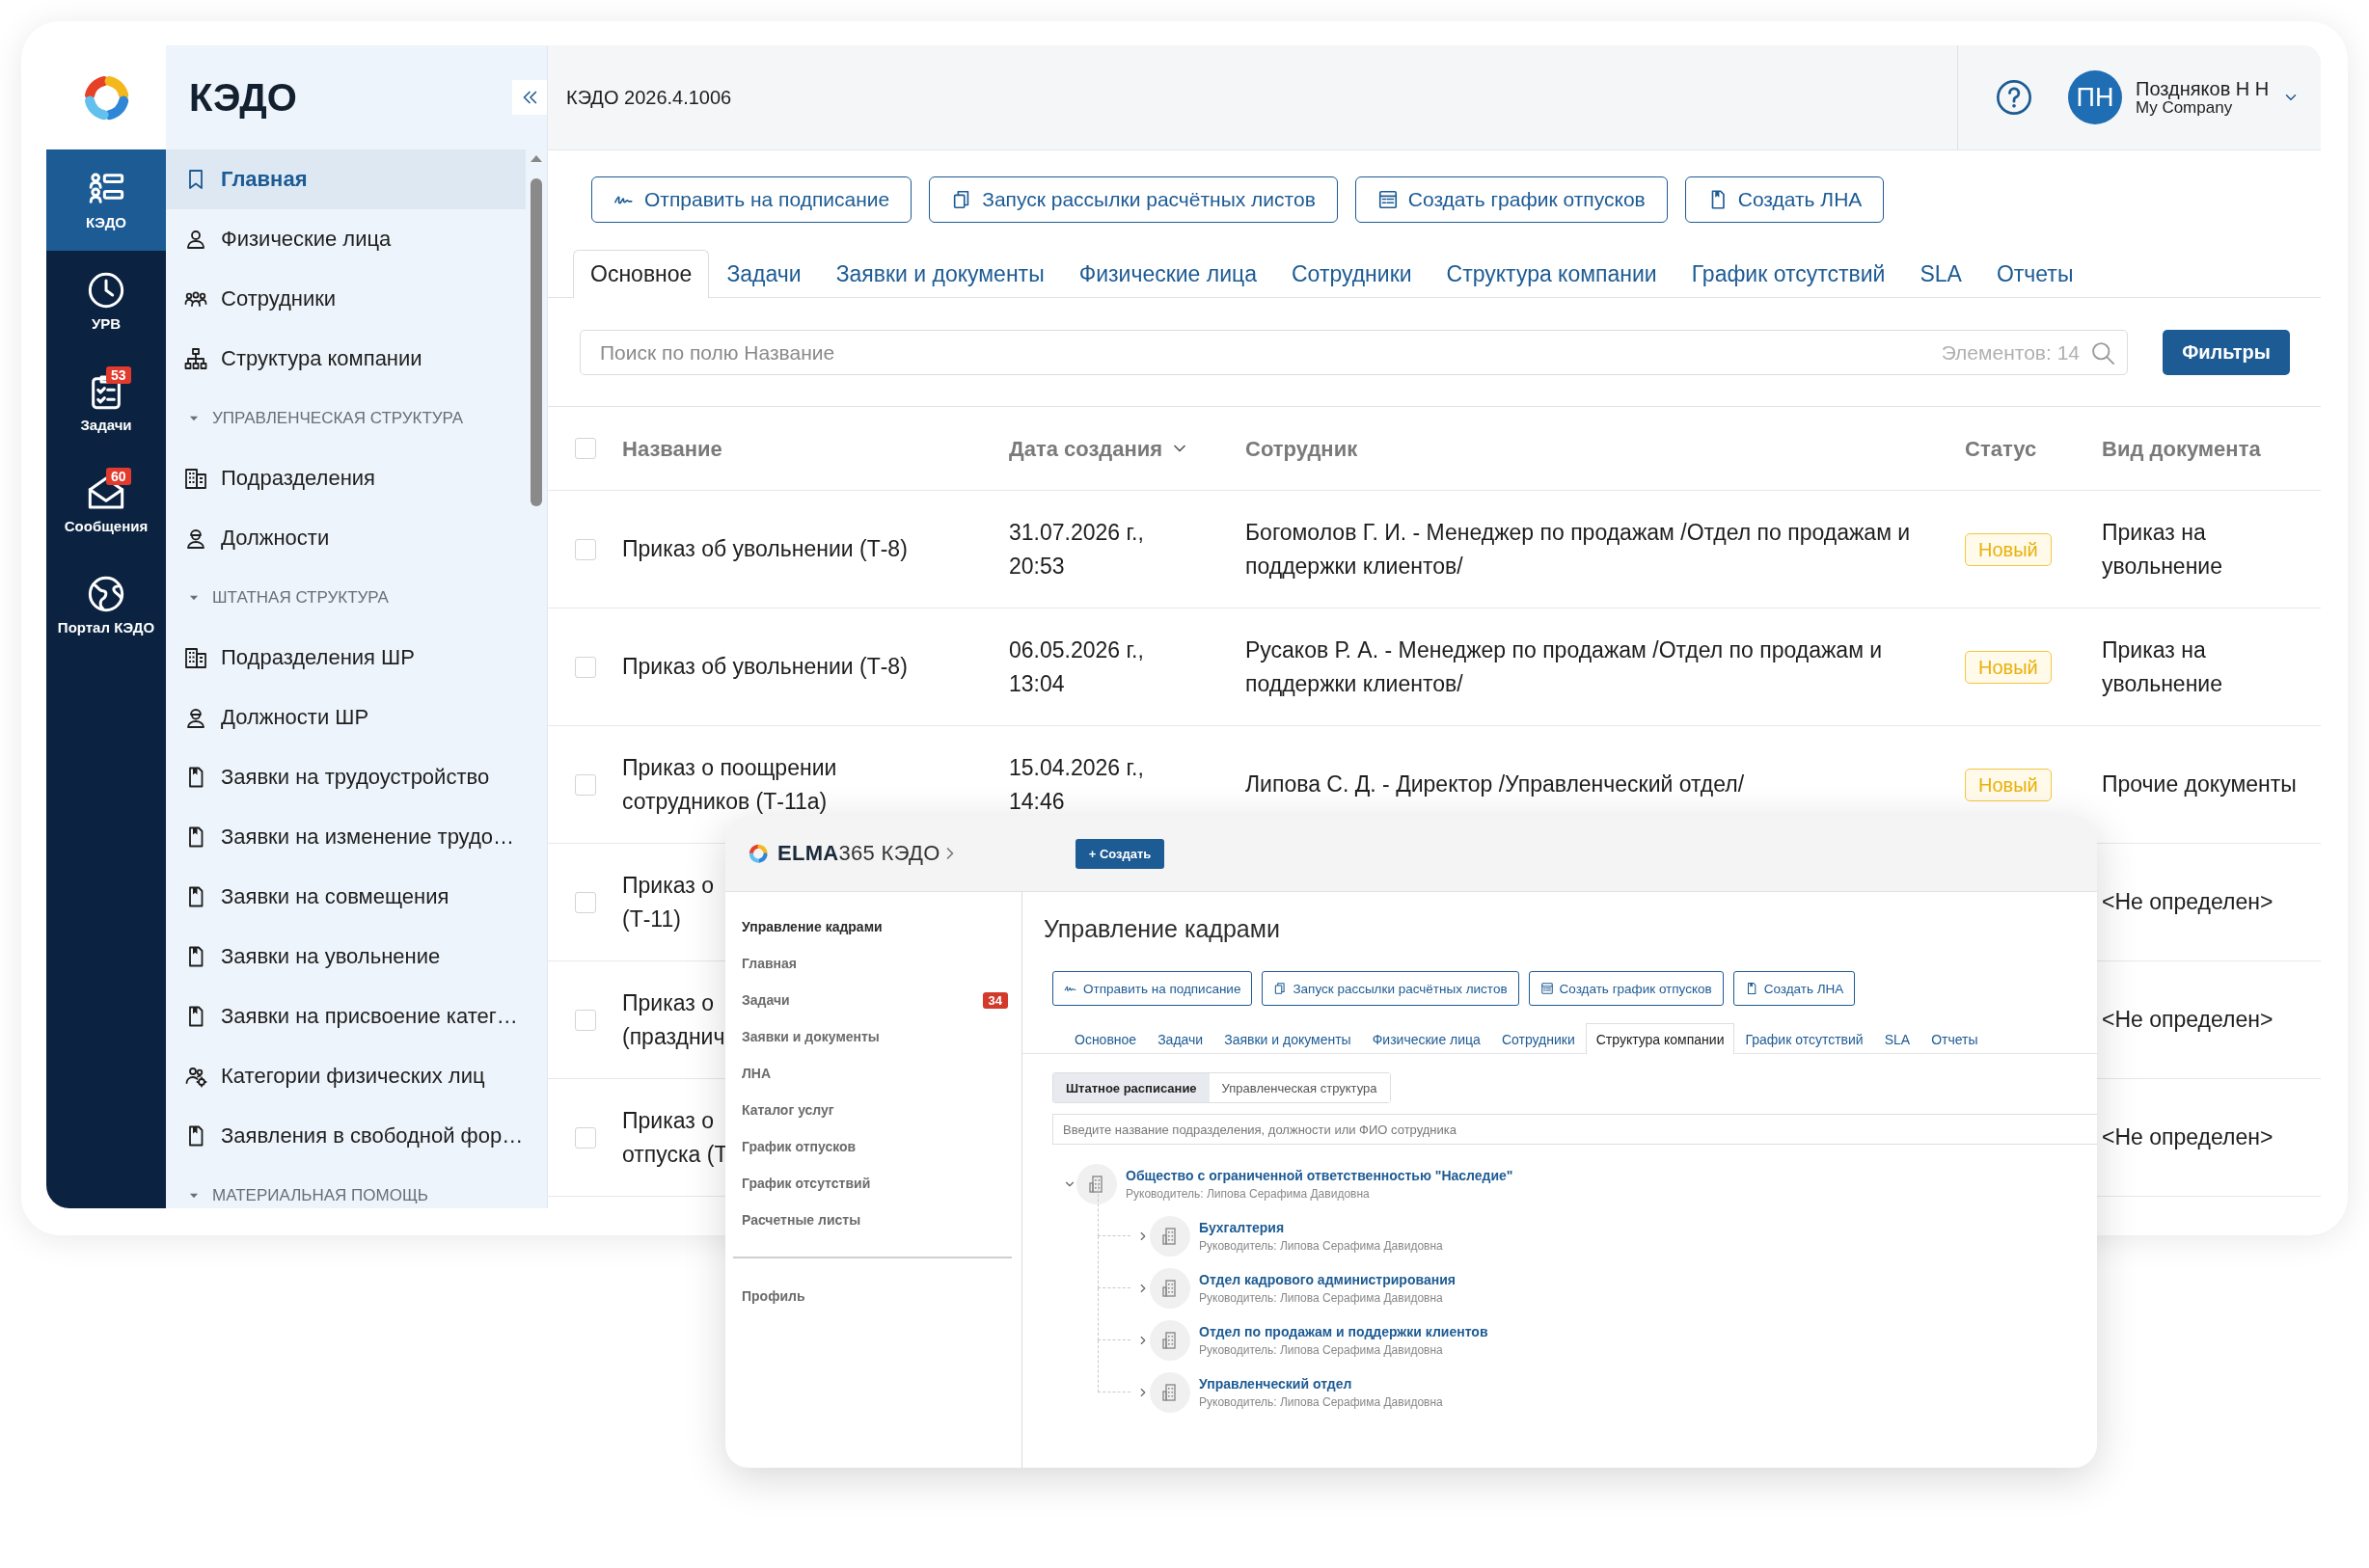 The height and width of the screenshot is (1568, 2369). What do you see at coordinates (2185, 107) in the screenshot?
I see `company-name: My Company` at bounding box center [2185, 107].